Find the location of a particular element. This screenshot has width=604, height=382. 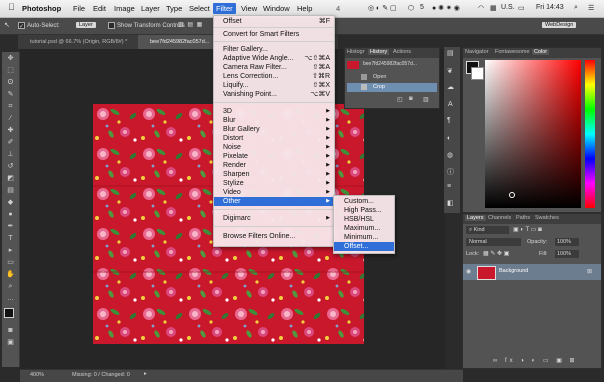

dropbox-icon: ⬡ is located at coordinates (411, 8).